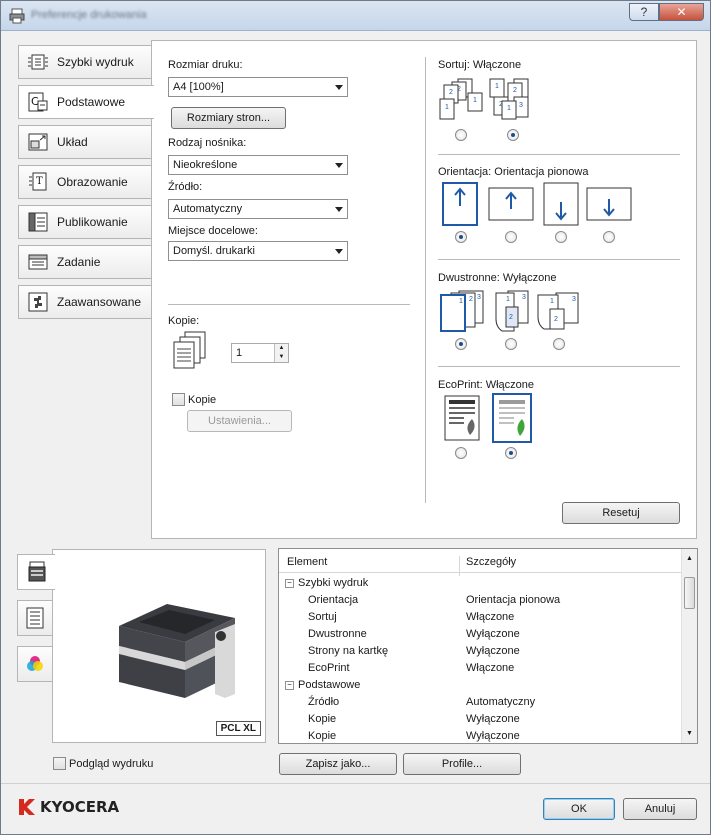 This screenshot has height=835, width=711. What do you see at coordinates (511, 237) in the screenshot?
I see `orientation-landscape-radio` at bounding box center [511, 237].